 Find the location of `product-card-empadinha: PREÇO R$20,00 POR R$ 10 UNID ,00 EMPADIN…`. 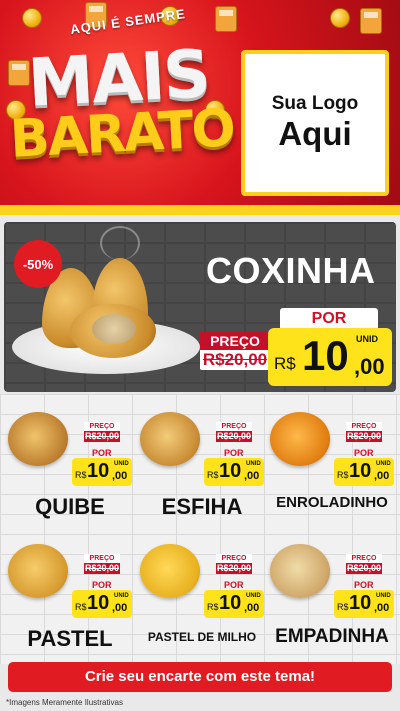

product-card-empadinha: PREÇO R$20,00 POR R$ 10 UNID ,00 EMPADIN… is located at coordinates (332, 594).